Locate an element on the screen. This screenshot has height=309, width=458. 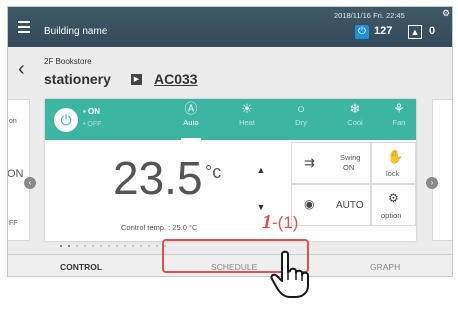
prev-arrow-icon: ‹ is located at coordinates (30, 183).